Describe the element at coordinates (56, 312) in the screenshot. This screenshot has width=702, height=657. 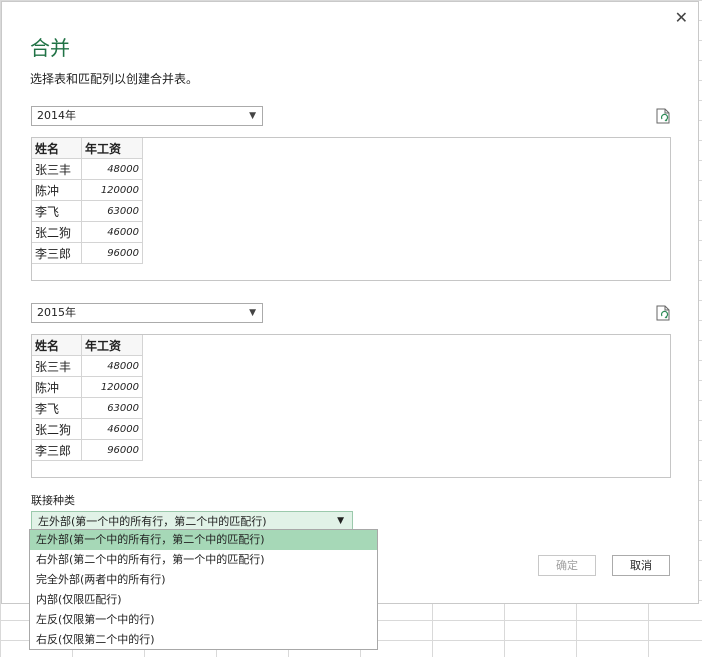
I see `table2-select-value: 2015年` at that location.